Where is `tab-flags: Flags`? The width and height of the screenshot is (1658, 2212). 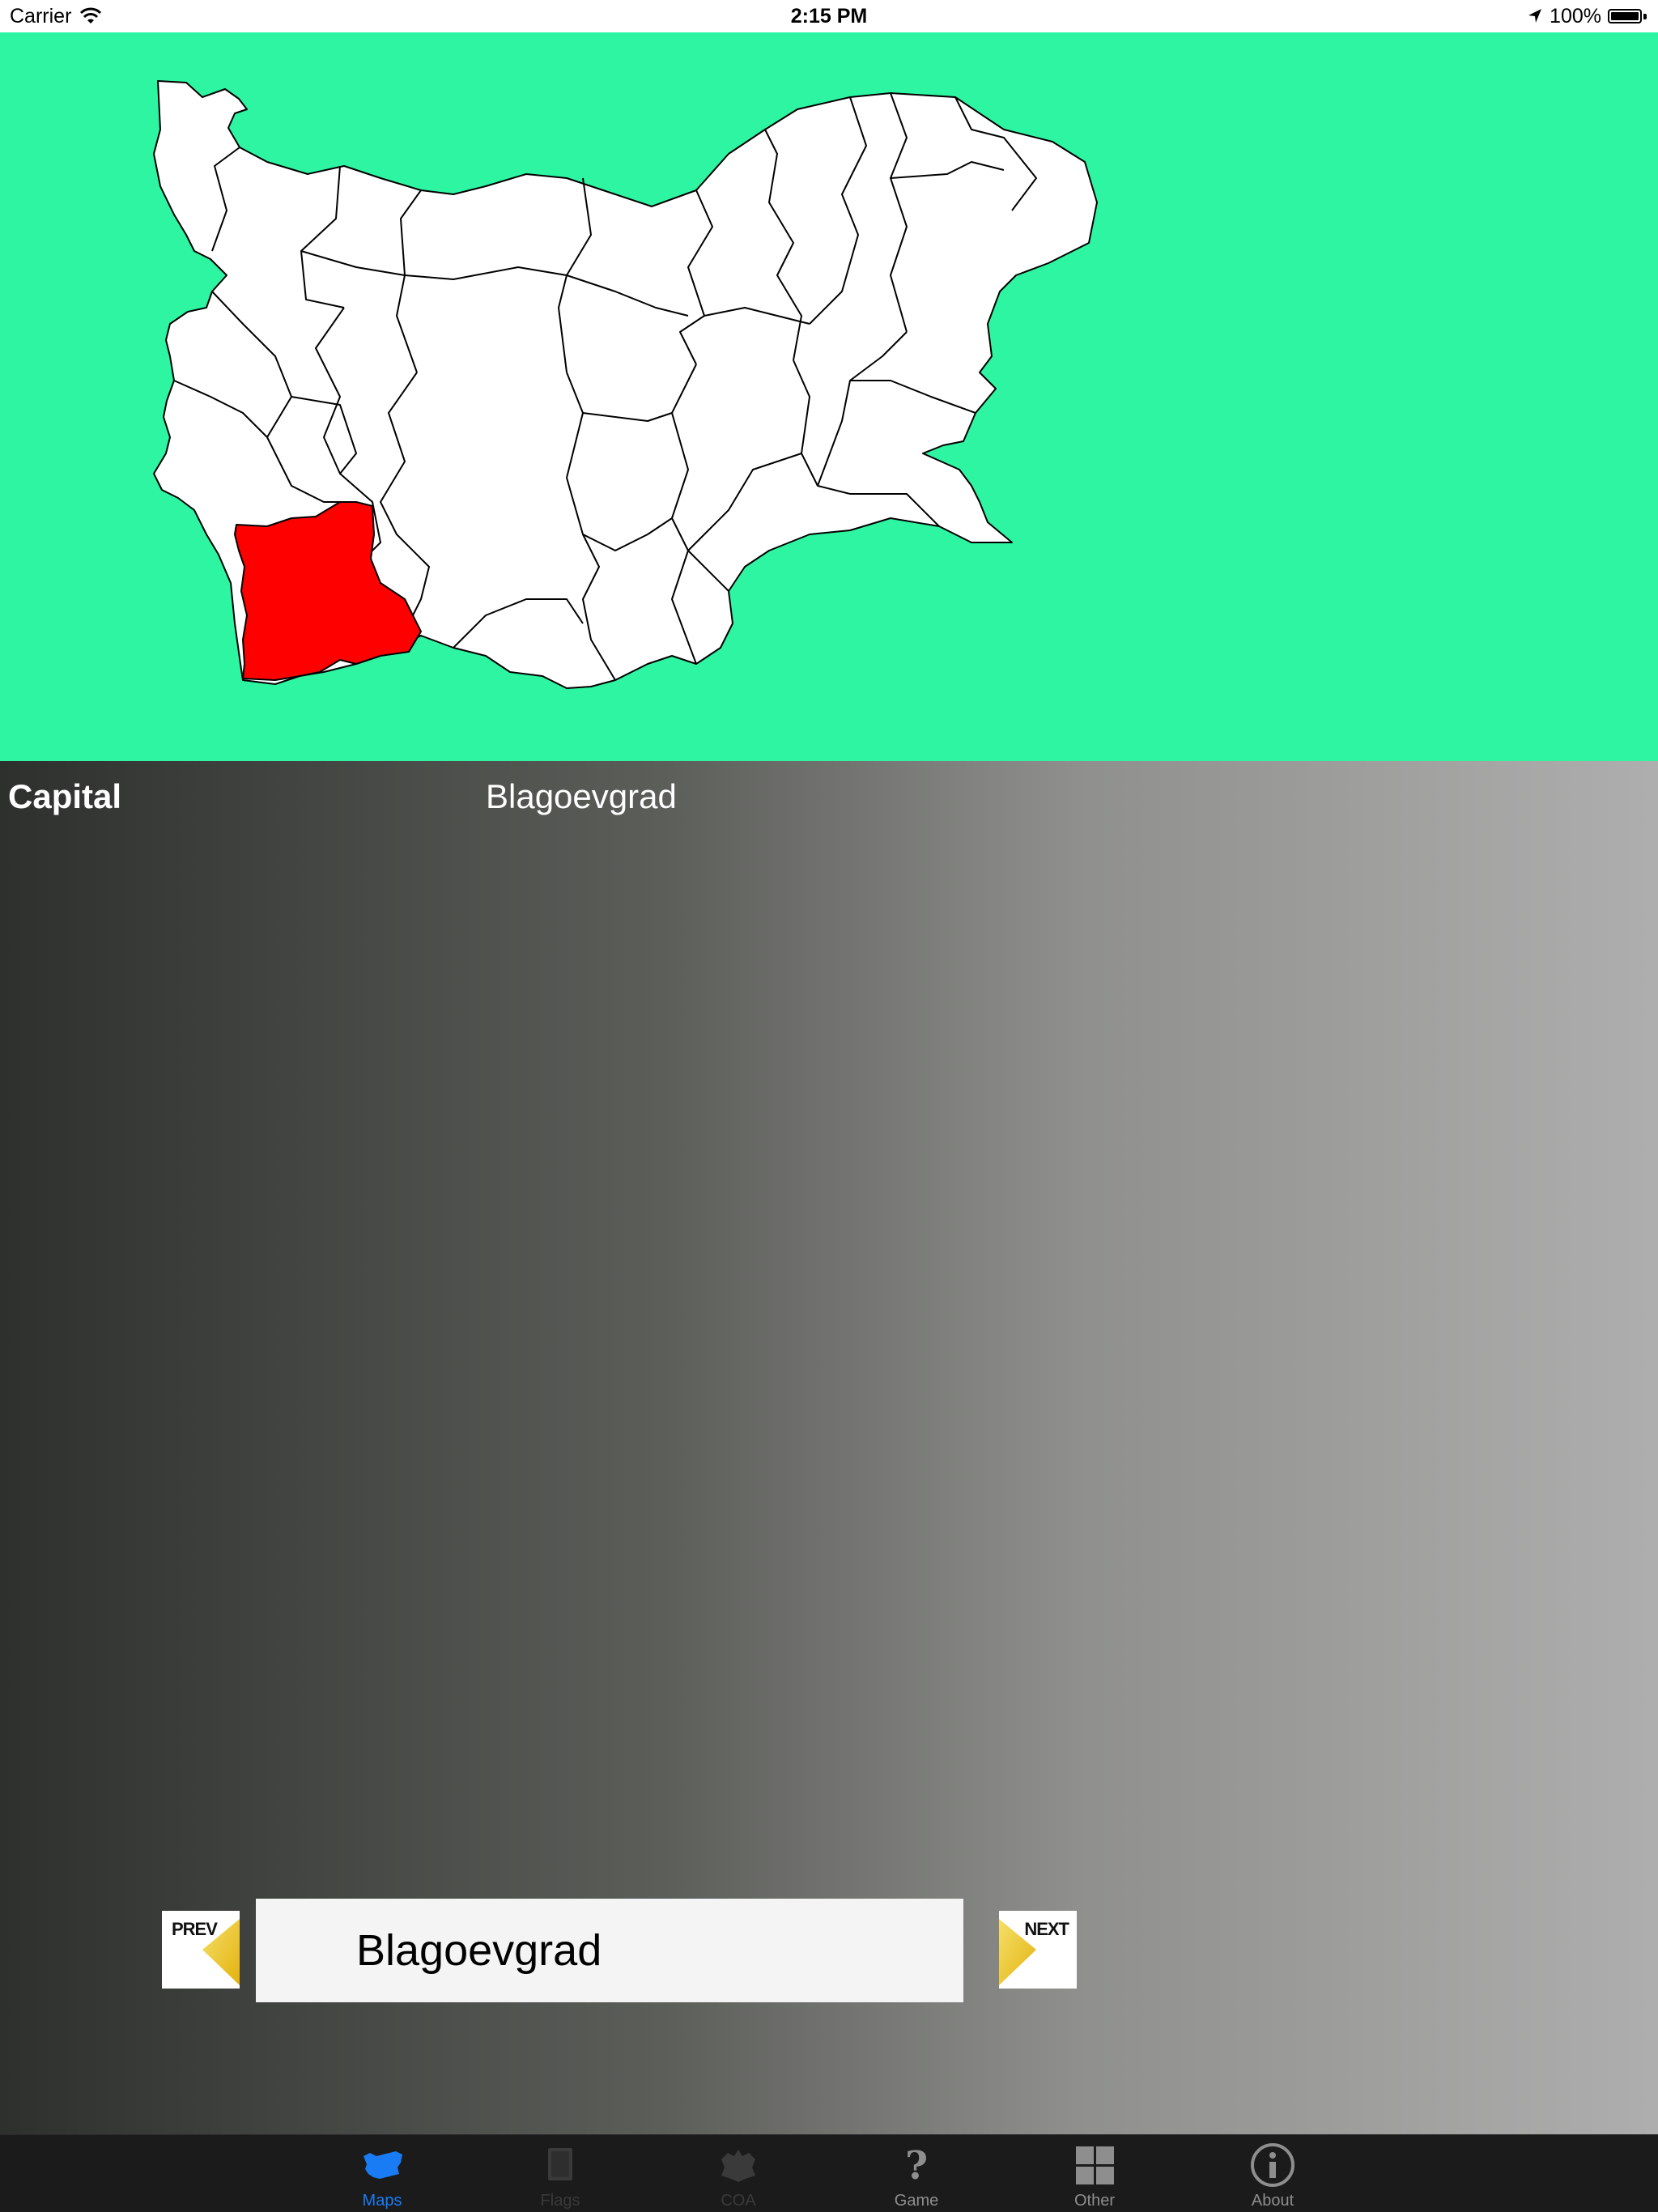 tab-flags: Flags is located at coordinates (560, 2173).